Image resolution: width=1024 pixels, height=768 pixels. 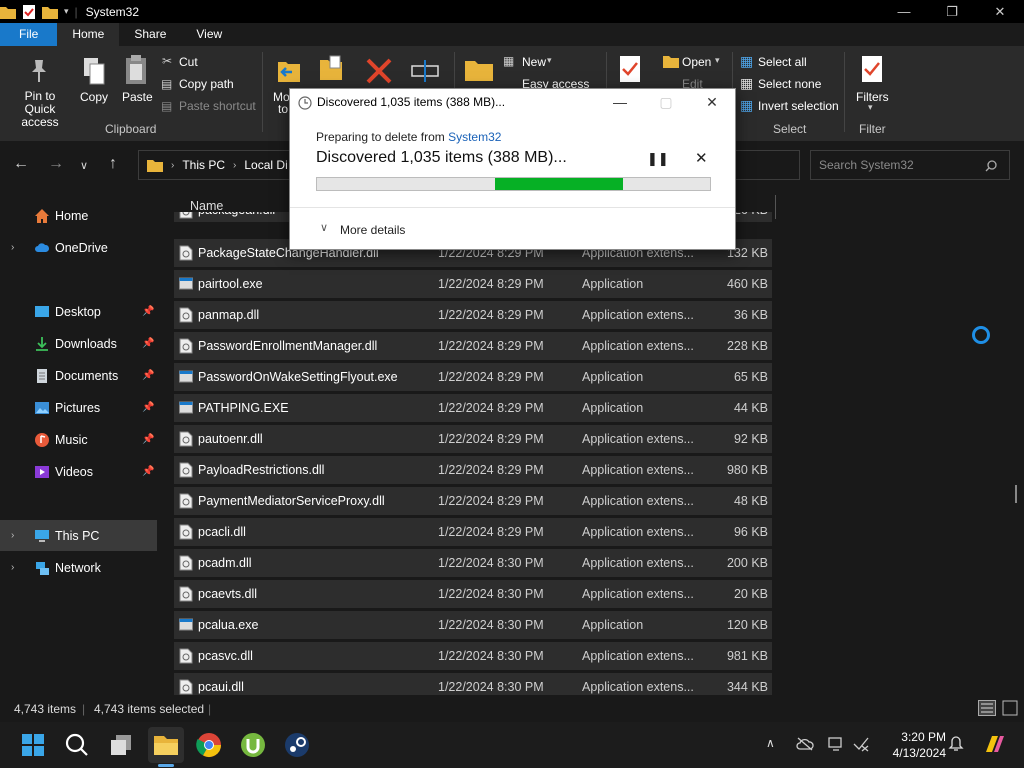 I want to click on sidebar-item-onedrive: › OneDrive, so click(x=78, y=247).